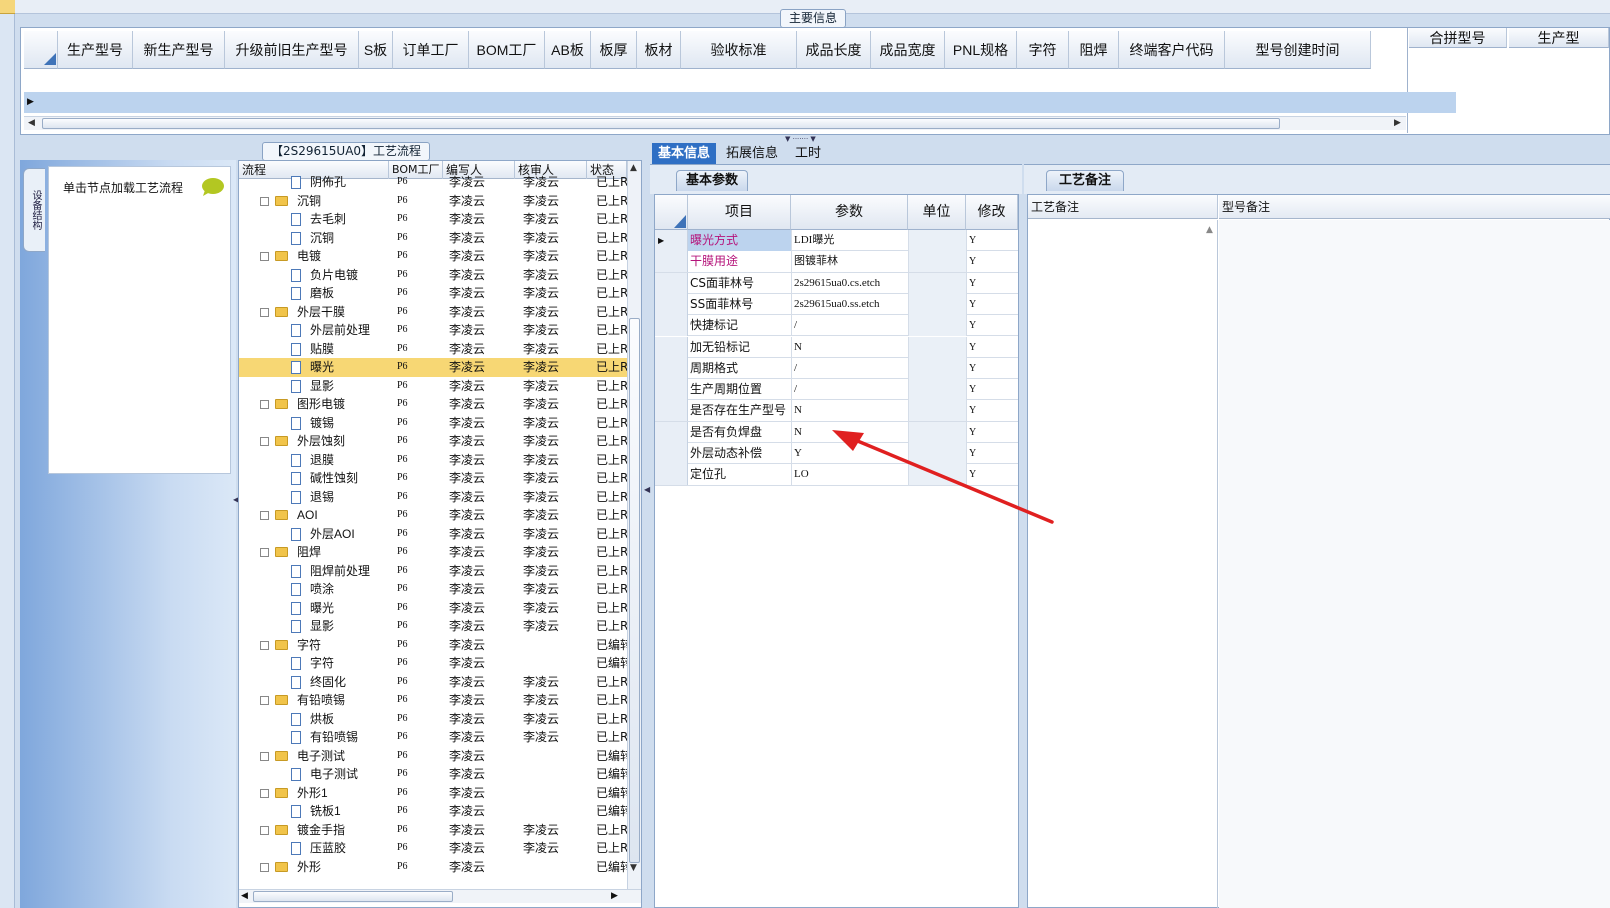 The height and width of the screenshot is (908, 1610). Describe the element at coordinates (647, 489) in the screenshot. I see `collapse-tree-icon: ◀` at that location.